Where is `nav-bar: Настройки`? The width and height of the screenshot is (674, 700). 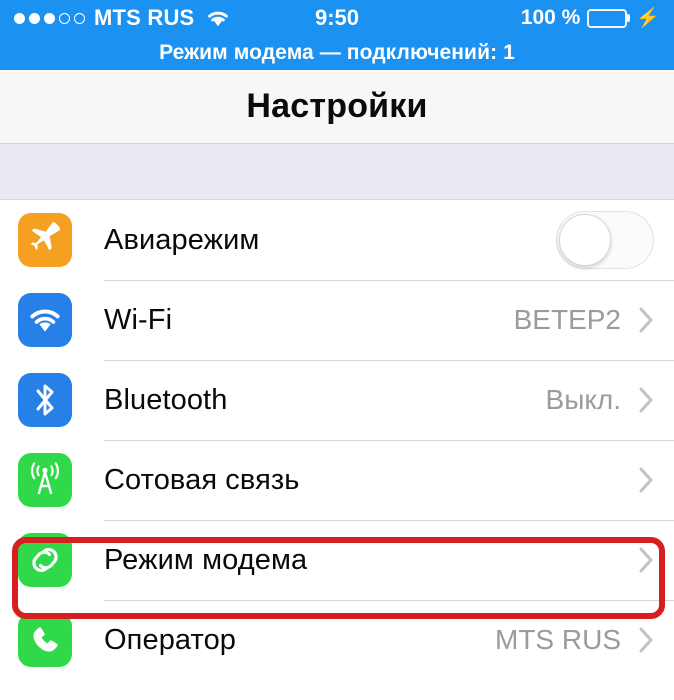 nav-bar: Настройки is located at coordinates (337, 107).